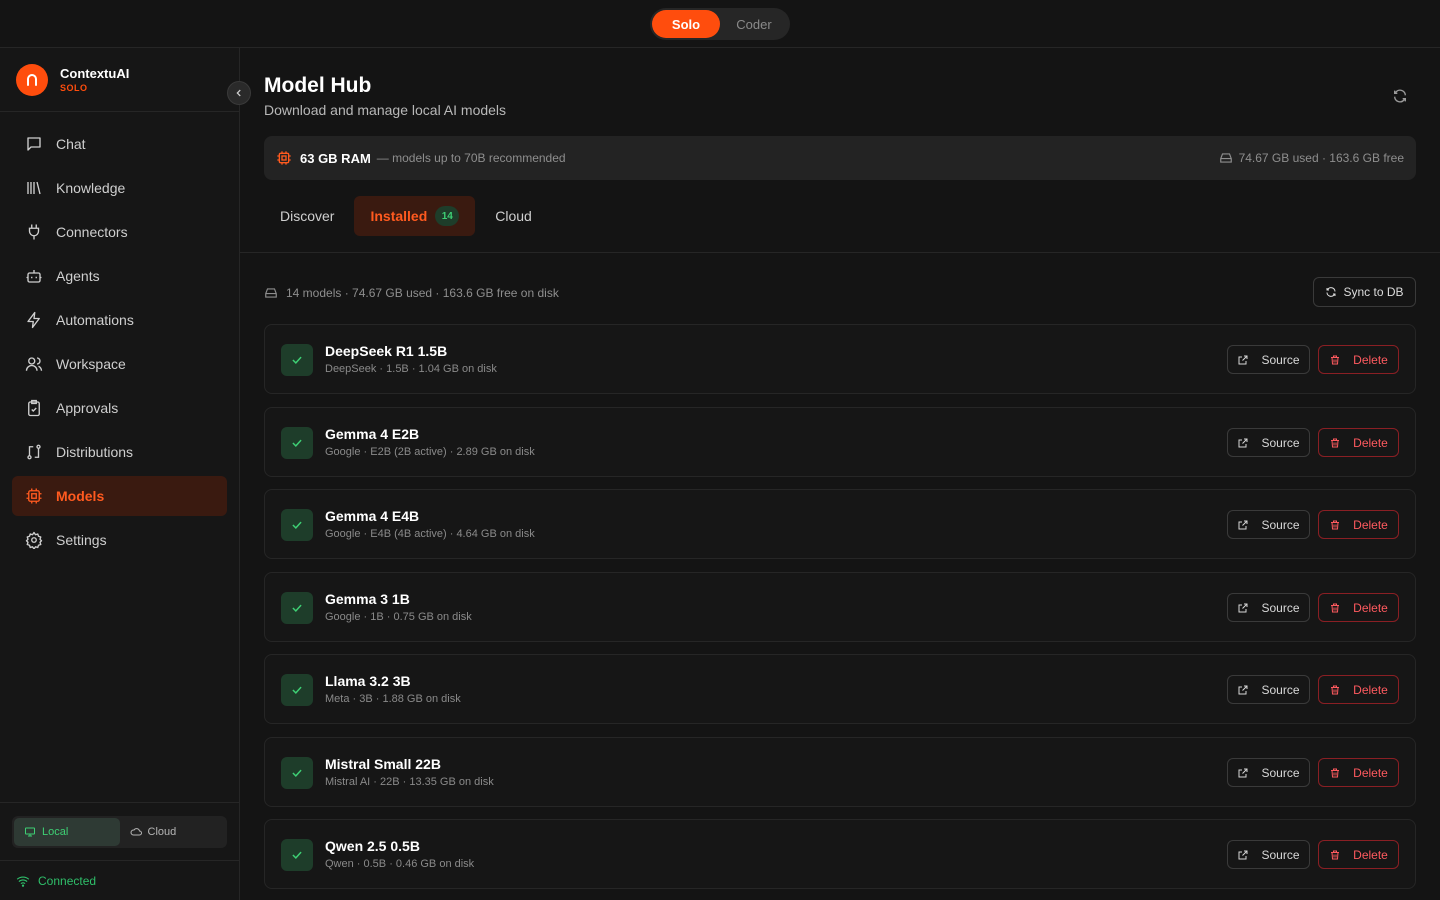 Image resolution: width=1440 pixels, height=900 pixels. I want to click on collapse-sidebar-button, so click(239, 93).